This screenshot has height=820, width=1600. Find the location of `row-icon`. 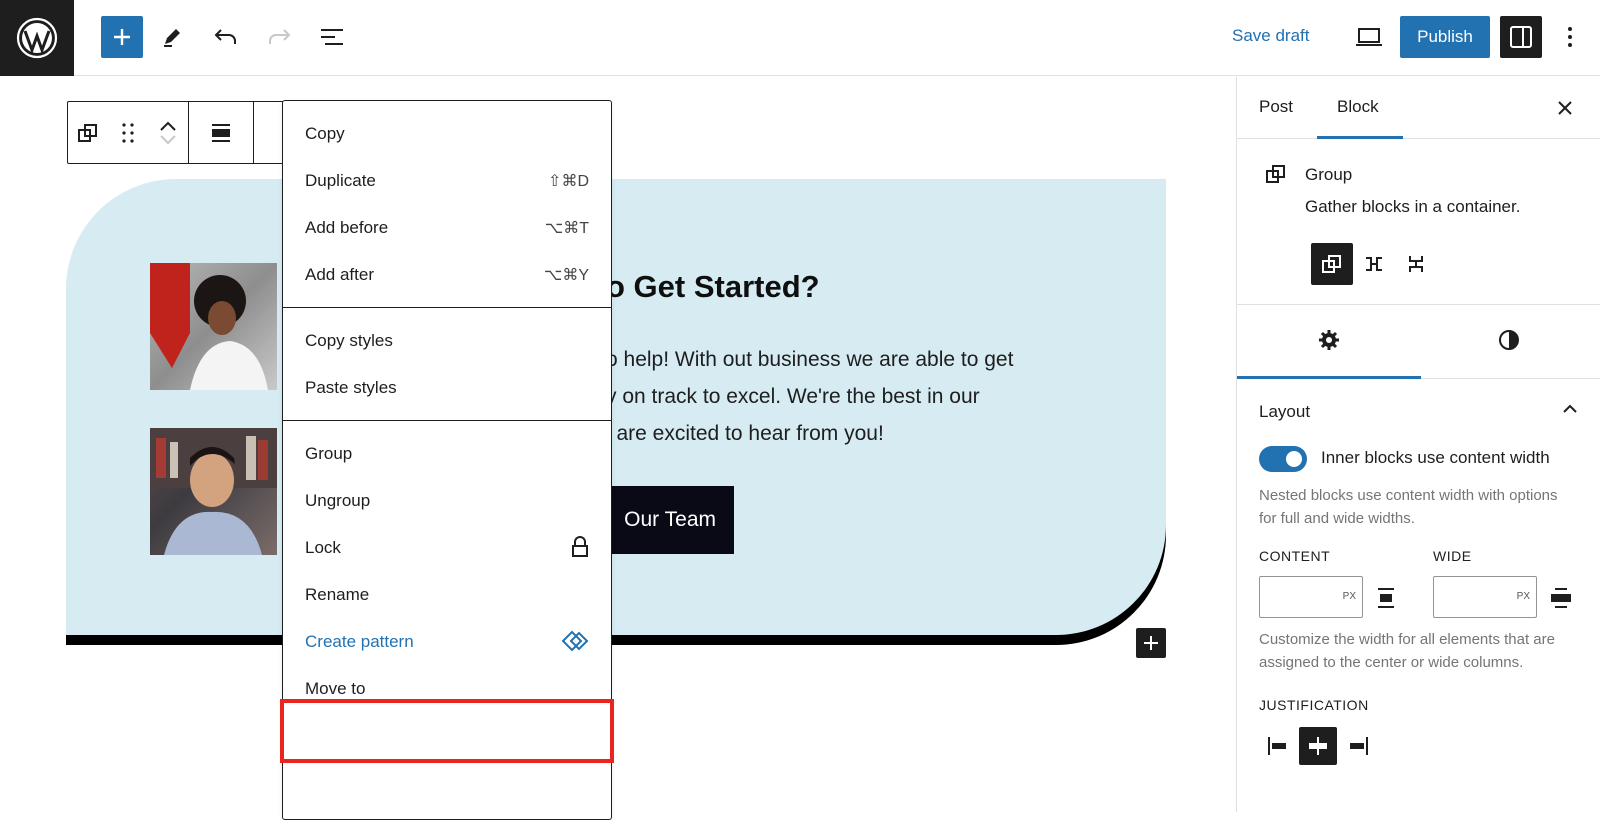

row-icon is located at coordinates (1374, 264).